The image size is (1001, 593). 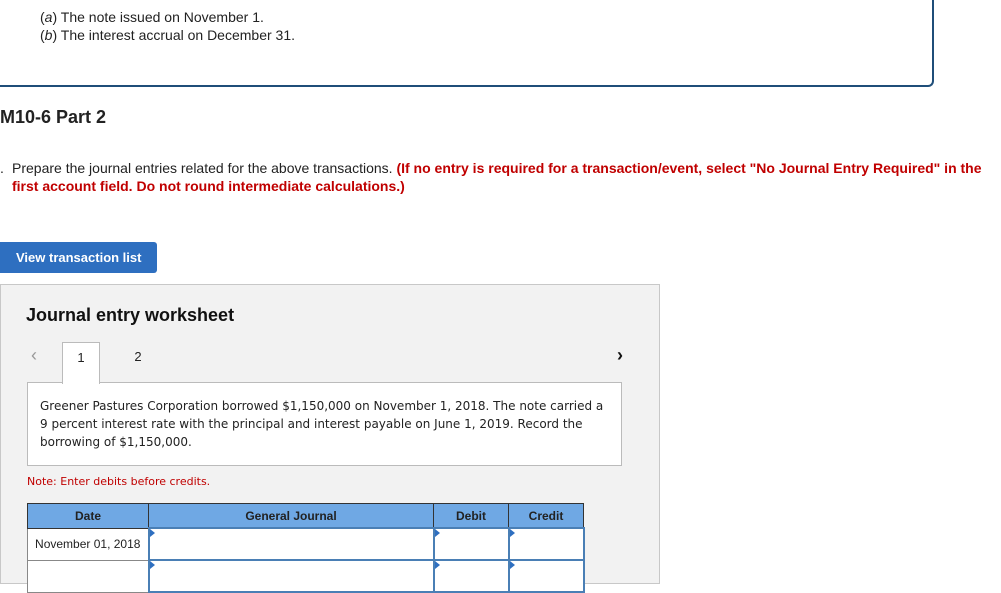 I want to click on header-credit: Credit, so click(x=546, y=516).